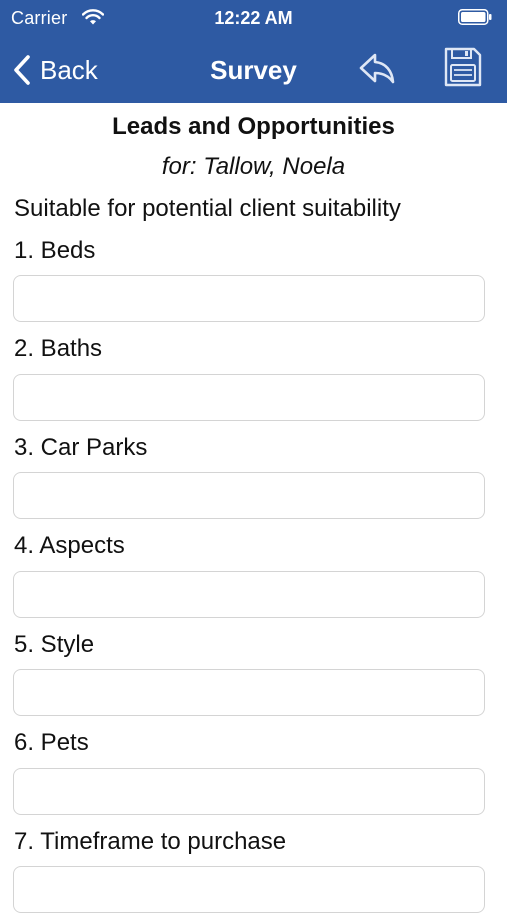 This screenshot has width=507, height=913. What do you see at coordinates (54, 644) in the screenshot?
I see `question-style-label: 5. Style` at bounding box center [54, 644].